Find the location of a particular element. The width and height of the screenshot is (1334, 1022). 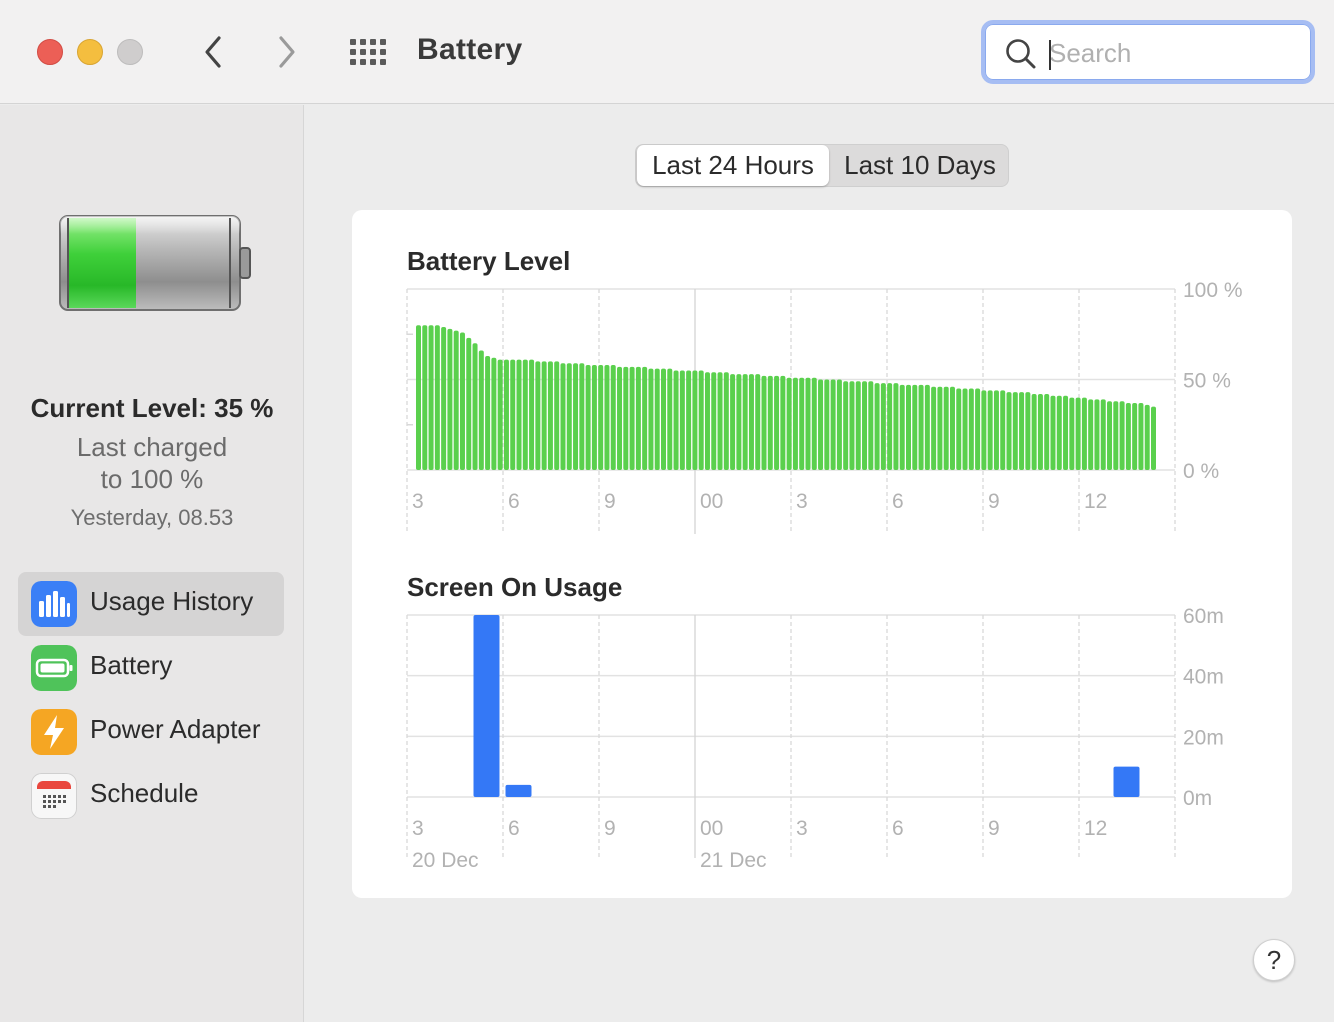

text-caret is located at coordinates (1050, 55).